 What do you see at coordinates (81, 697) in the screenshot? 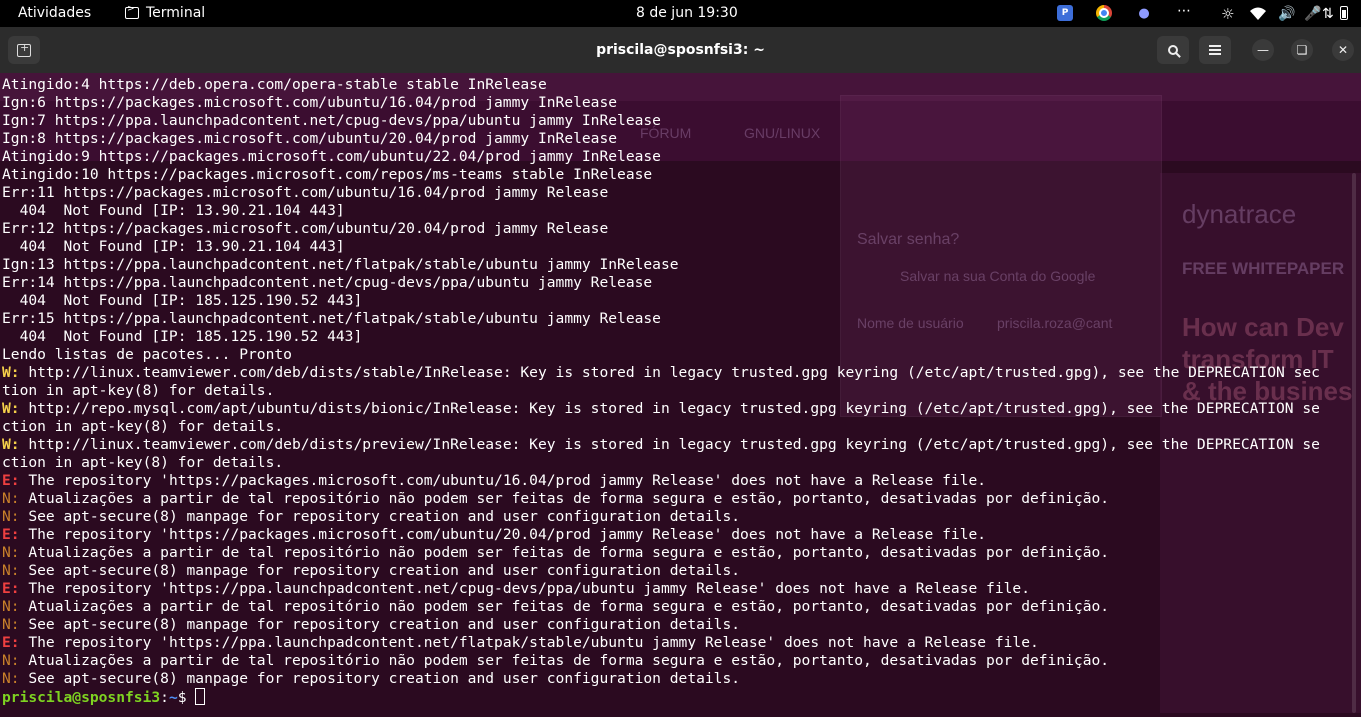
I see `prompt-user: priscila@sposnfsi3` at bounding box center [81, 697].